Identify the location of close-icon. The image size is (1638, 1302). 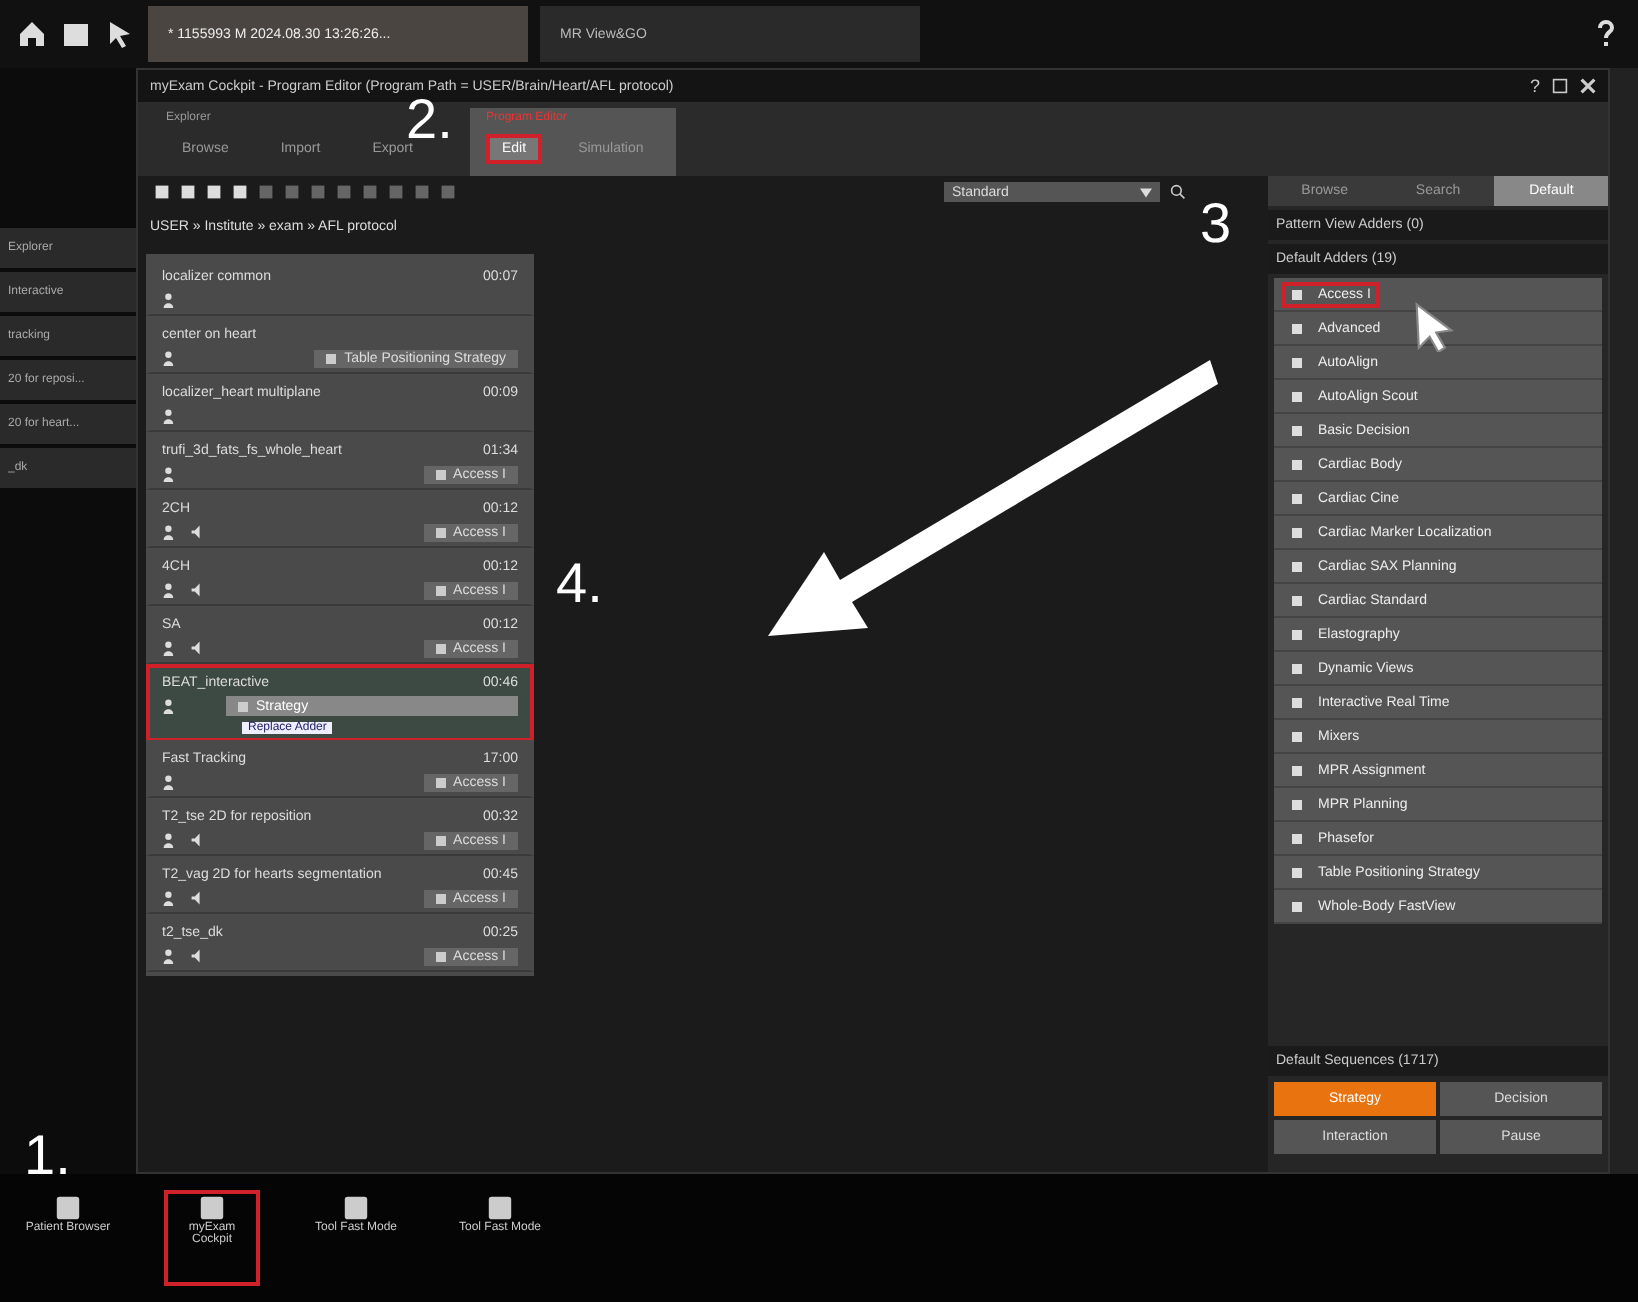
(1588, 86).